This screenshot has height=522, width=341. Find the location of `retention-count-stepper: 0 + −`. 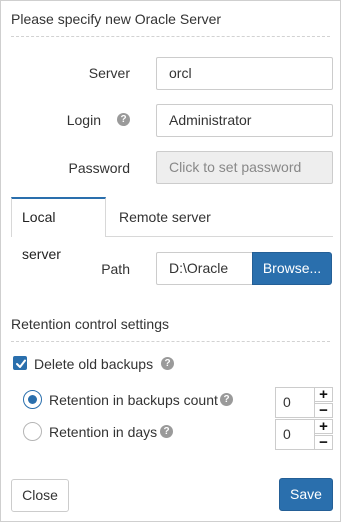

retention-count-stepper: 0 + − is located at coordinates (304, 402).